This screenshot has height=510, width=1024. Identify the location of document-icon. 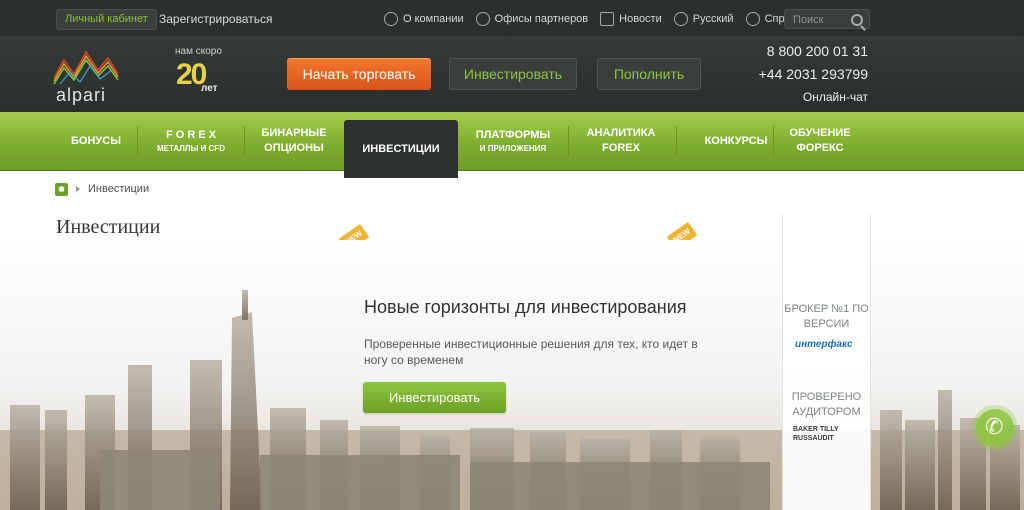
(607, 19).